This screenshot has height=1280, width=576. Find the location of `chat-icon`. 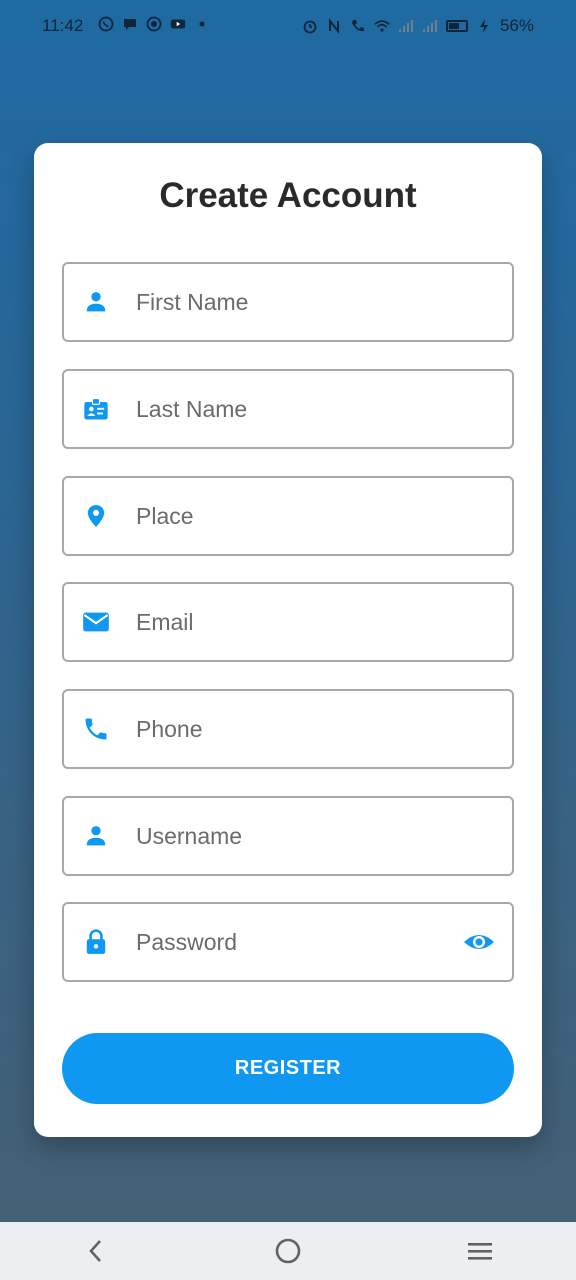

chat-icon is located at coordinates (130, 24).